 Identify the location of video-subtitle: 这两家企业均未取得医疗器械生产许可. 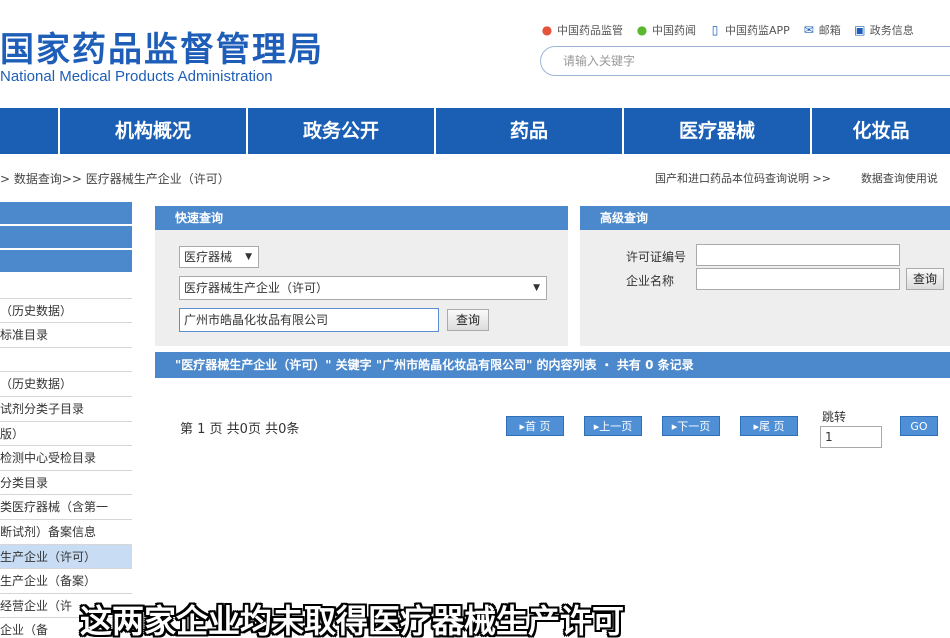
(352, 620).